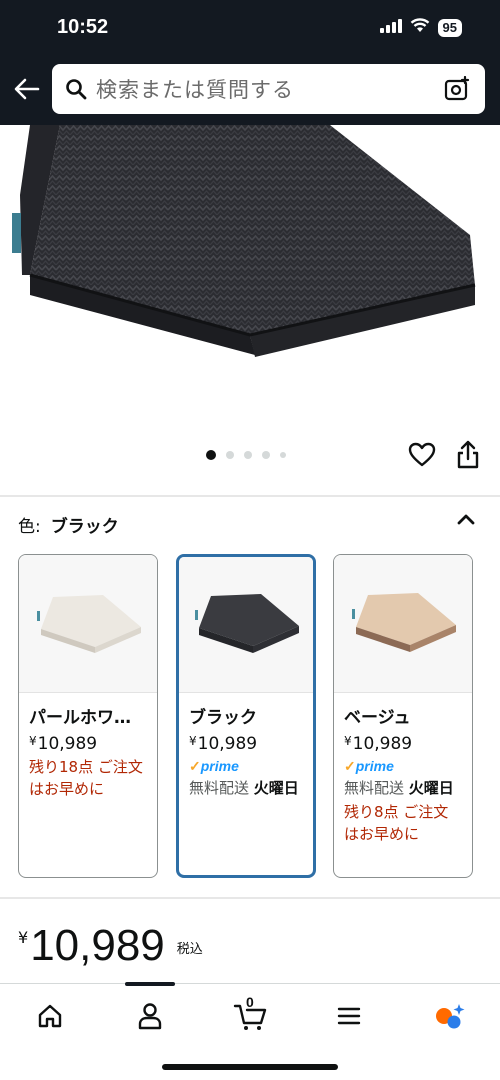 This screenshot has height=1080, width=500. What do you see at coordinates (84, 527) in the screenshot?
I see `color-selected-value: ブラック` at bounding box center [84, 527].